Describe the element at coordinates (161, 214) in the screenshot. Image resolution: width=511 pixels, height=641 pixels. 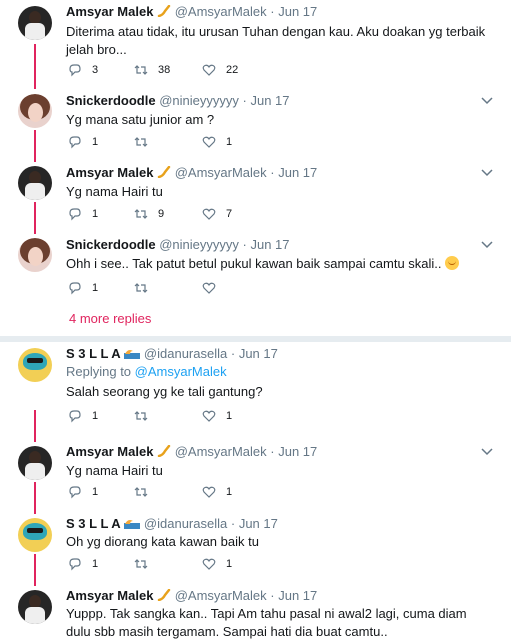
I see `retweet-count: 9` at that location.